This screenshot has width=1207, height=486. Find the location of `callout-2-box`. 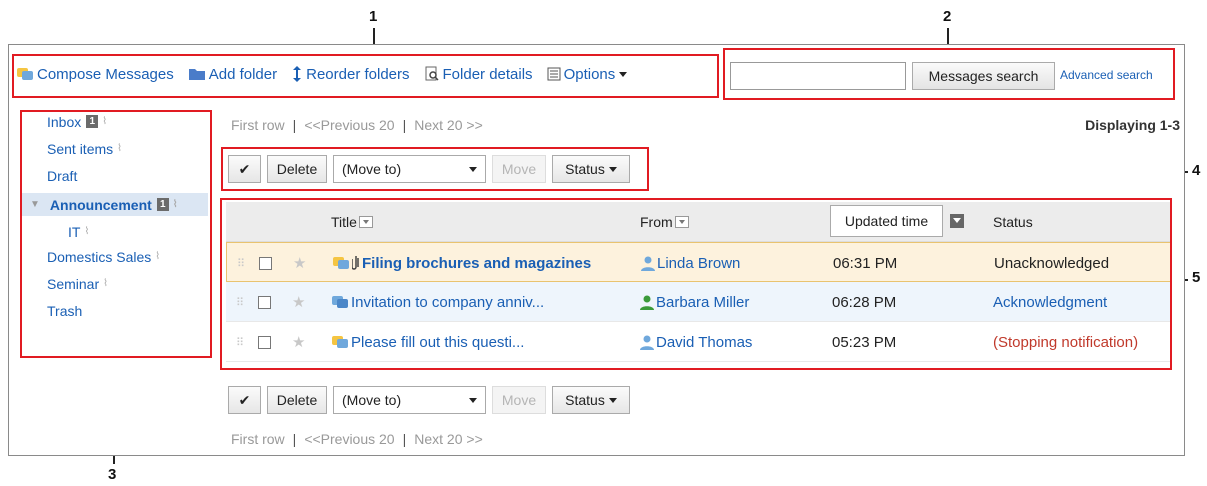

callout-2-box is located at coordinates (949, 74).